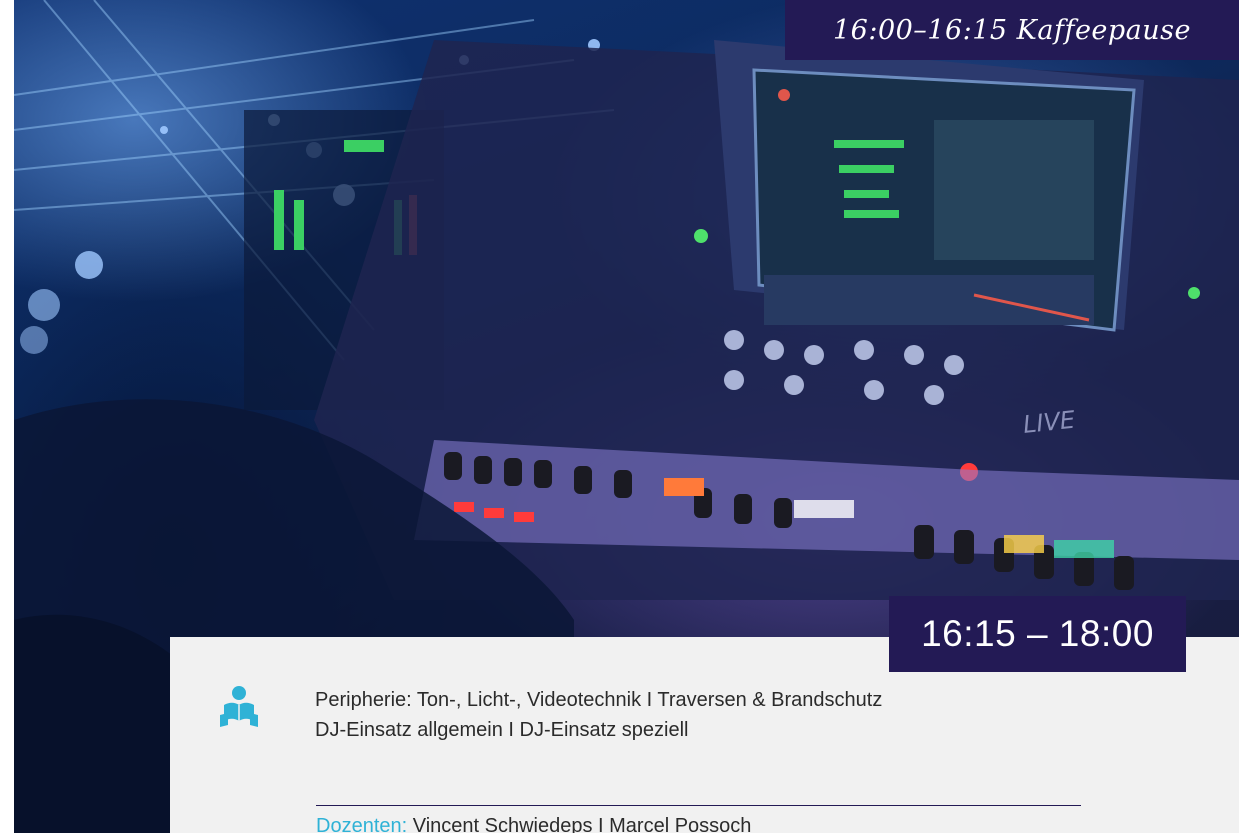 The height and width of the screenshot is (833, 1239). I want to click on session-time-badge: 16:15 – 18:00, so click(1037, 634).